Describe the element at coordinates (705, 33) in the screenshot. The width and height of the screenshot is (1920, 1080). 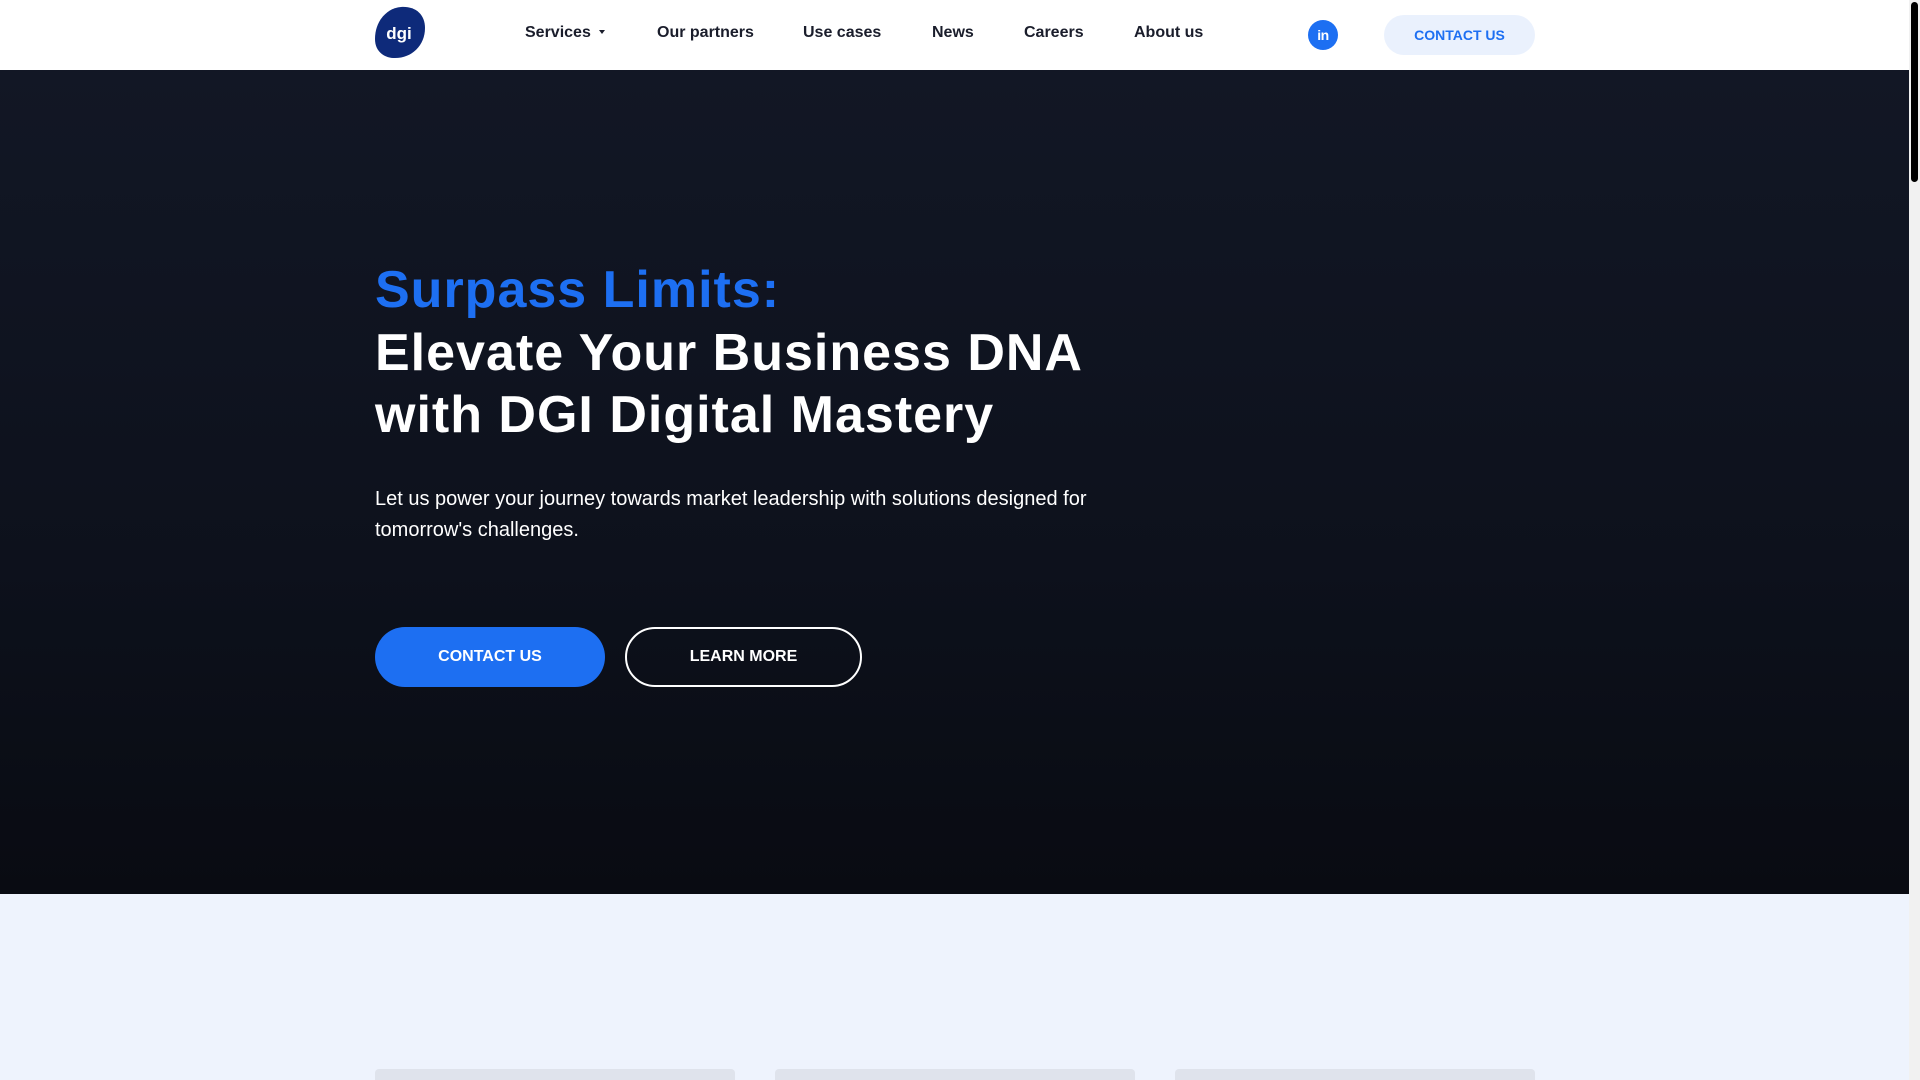
I see `nav-our-partners: Our partners` at that location.